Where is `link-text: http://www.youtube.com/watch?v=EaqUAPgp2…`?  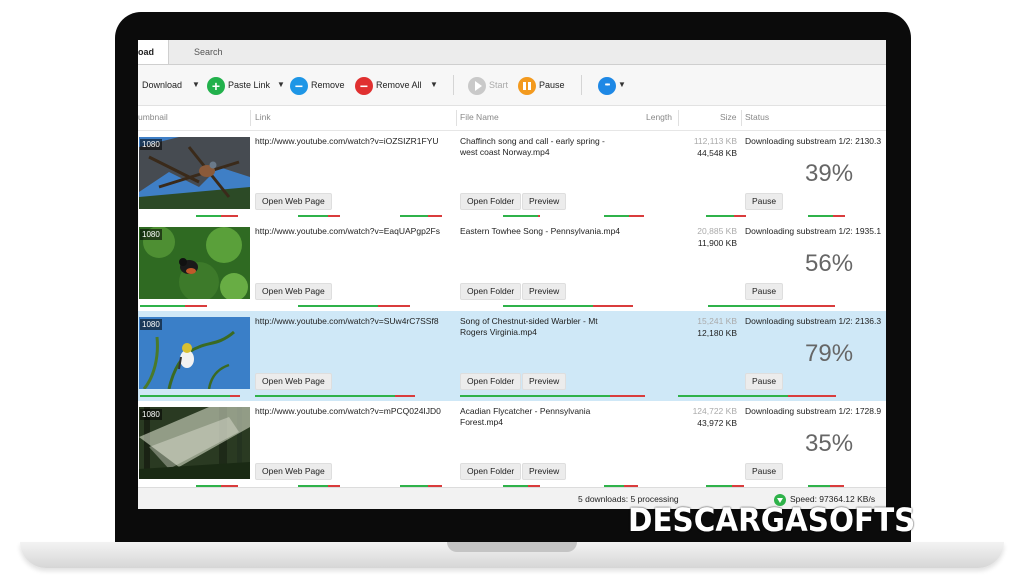 link-text: http://www.youtube.com/watch?v=EaqUAPgp2… is located at coordinates (347, 231).